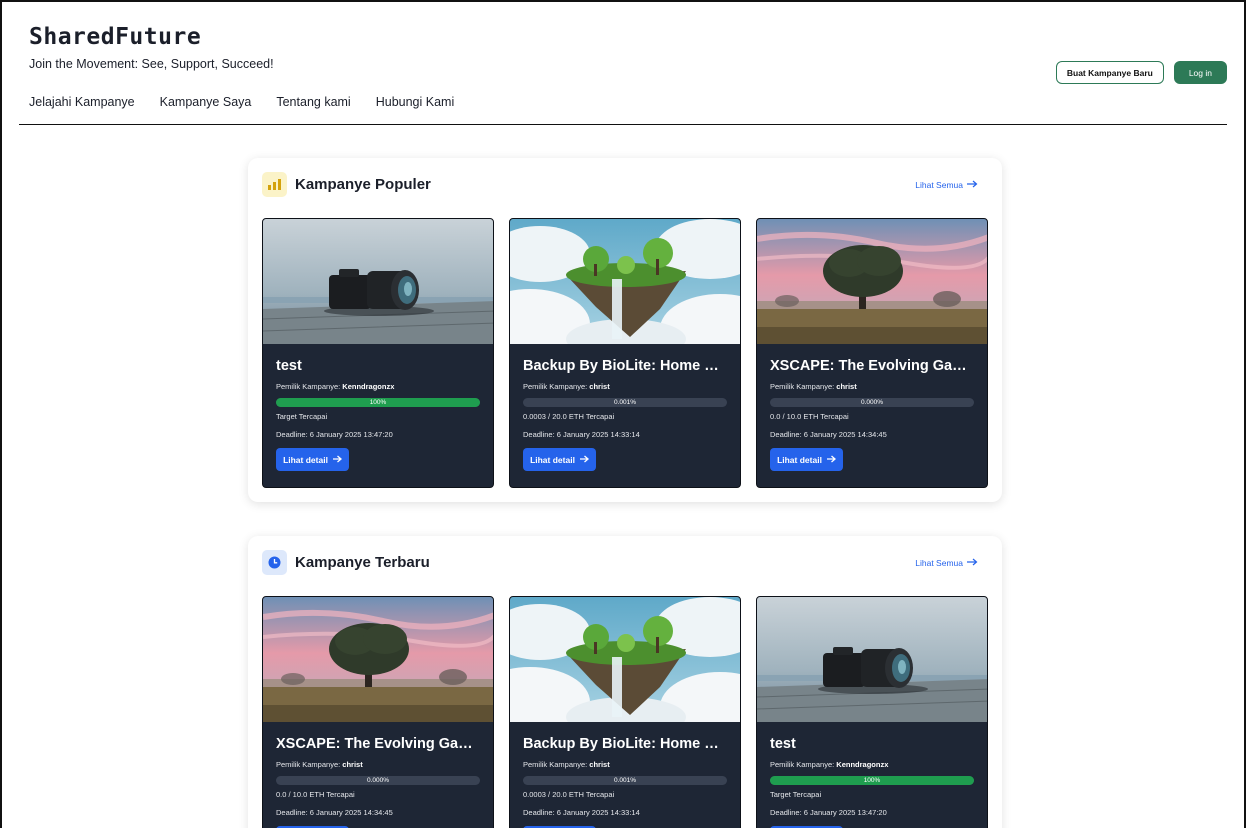 Image resolution: width=1246 pixels, height=828 pixels. What do you see at coordinates (274, 562) in the screenshot?
I see `clock-icon` at bounding box center [274, 562].